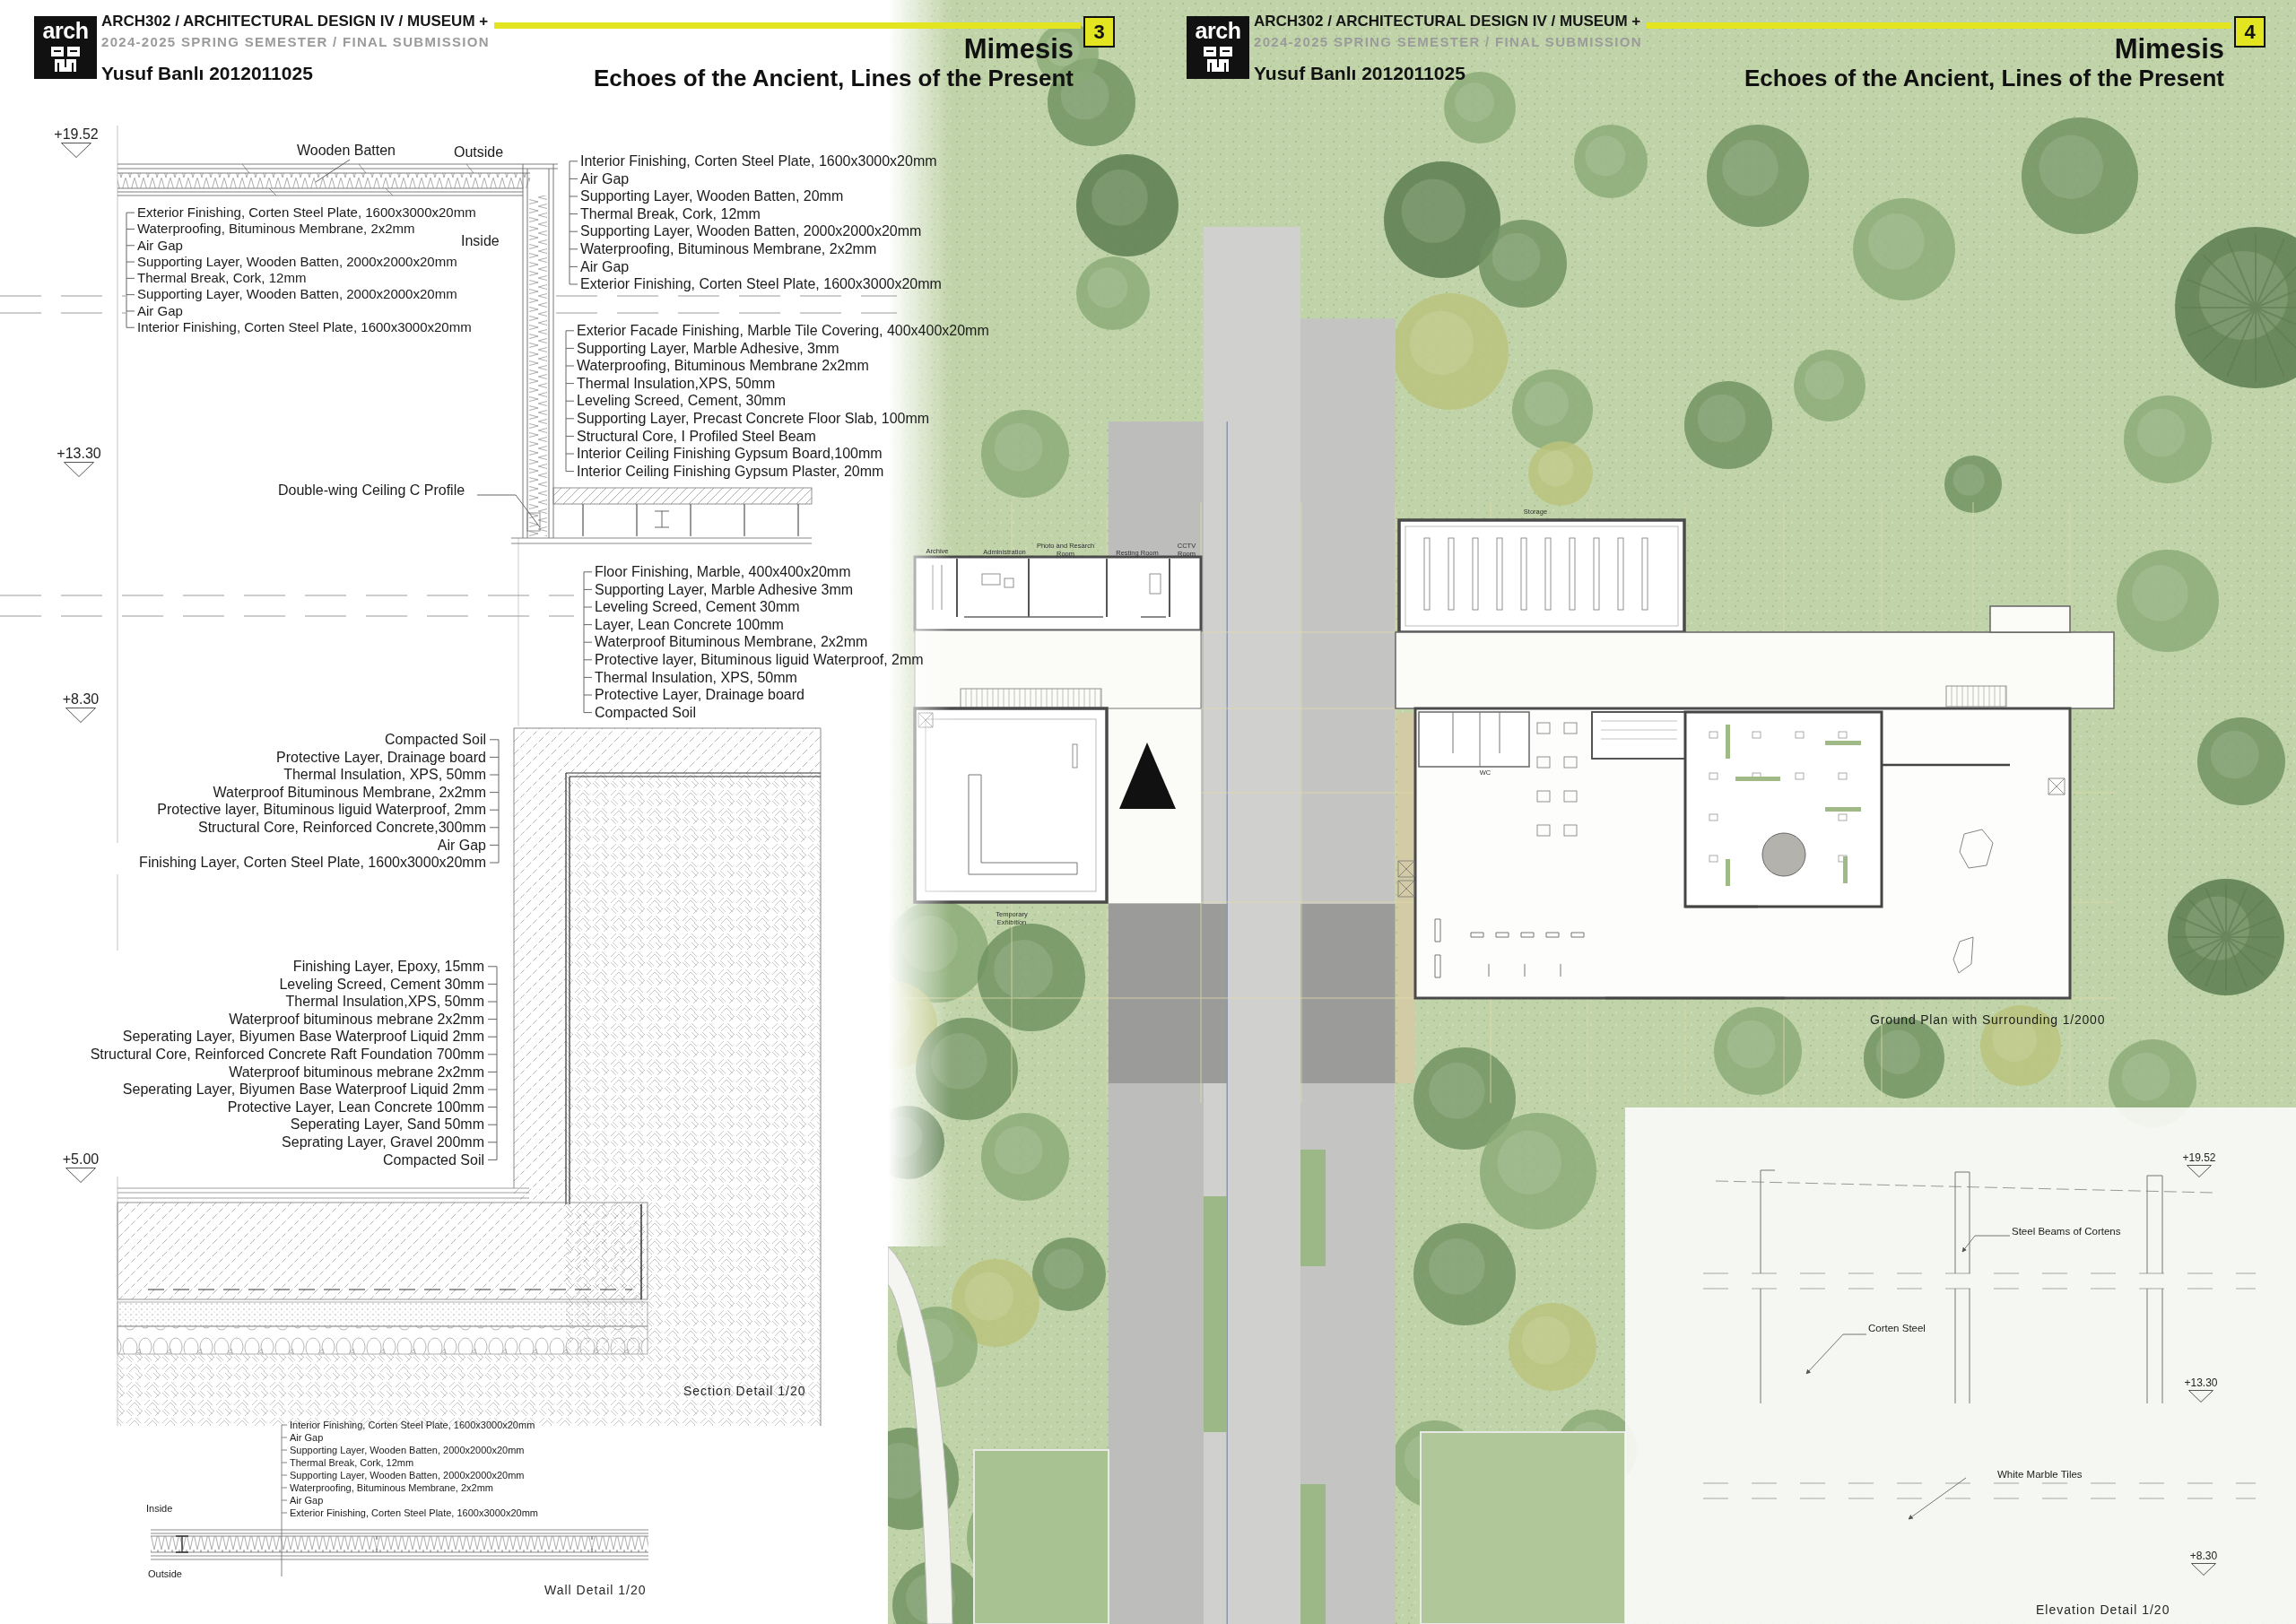  Describe the element at coordinates (2103, 1610) in the screenshot. I see `drawing-caption: Elevation Detail 1/20` at that location.